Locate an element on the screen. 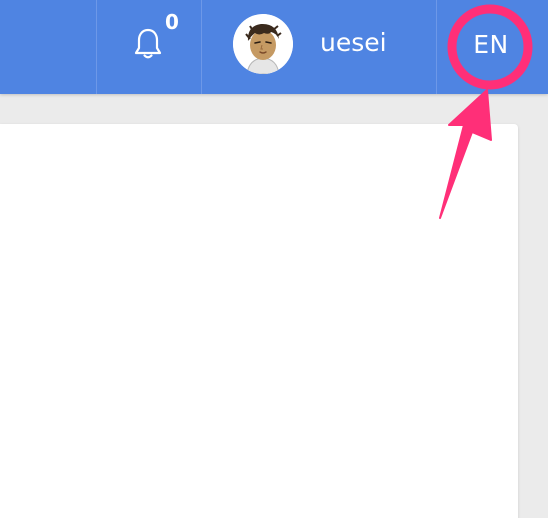 The width and height of the screenshot is (548, 518). user-avatar-icon is located at coordinates (263, 44).